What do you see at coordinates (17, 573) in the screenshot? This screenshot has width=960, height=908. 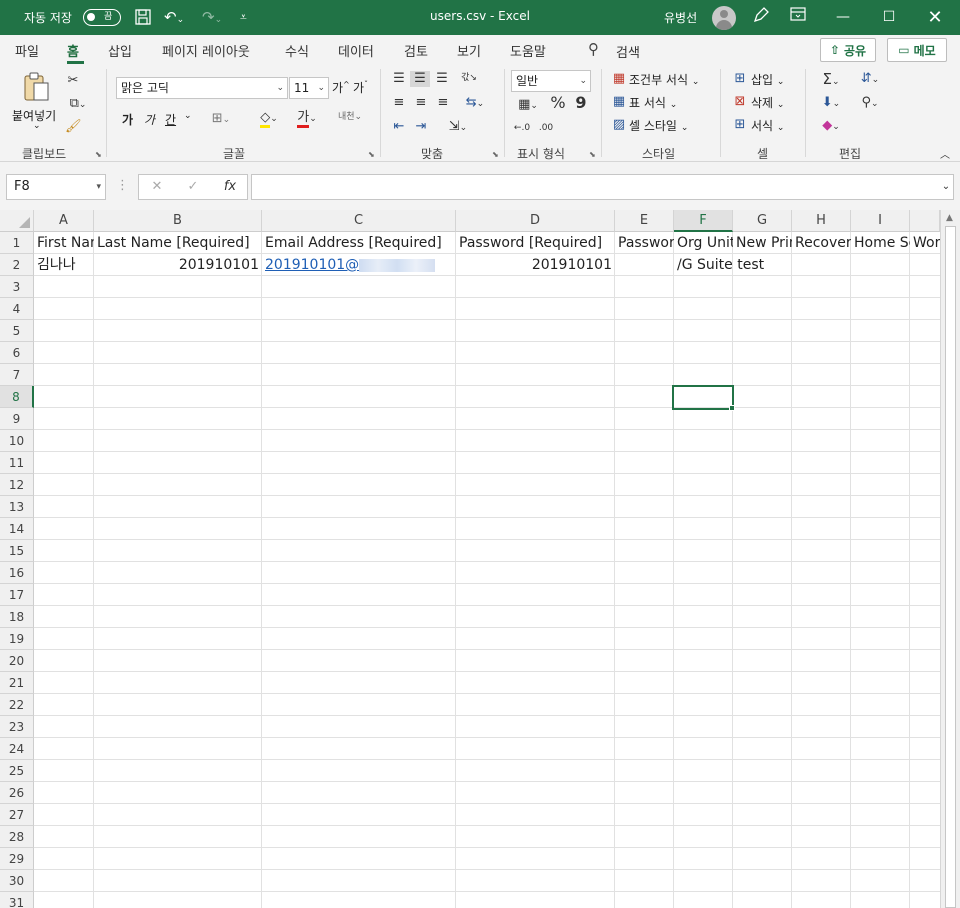 I see `row-header: 16` at bounding box center [17, 573].